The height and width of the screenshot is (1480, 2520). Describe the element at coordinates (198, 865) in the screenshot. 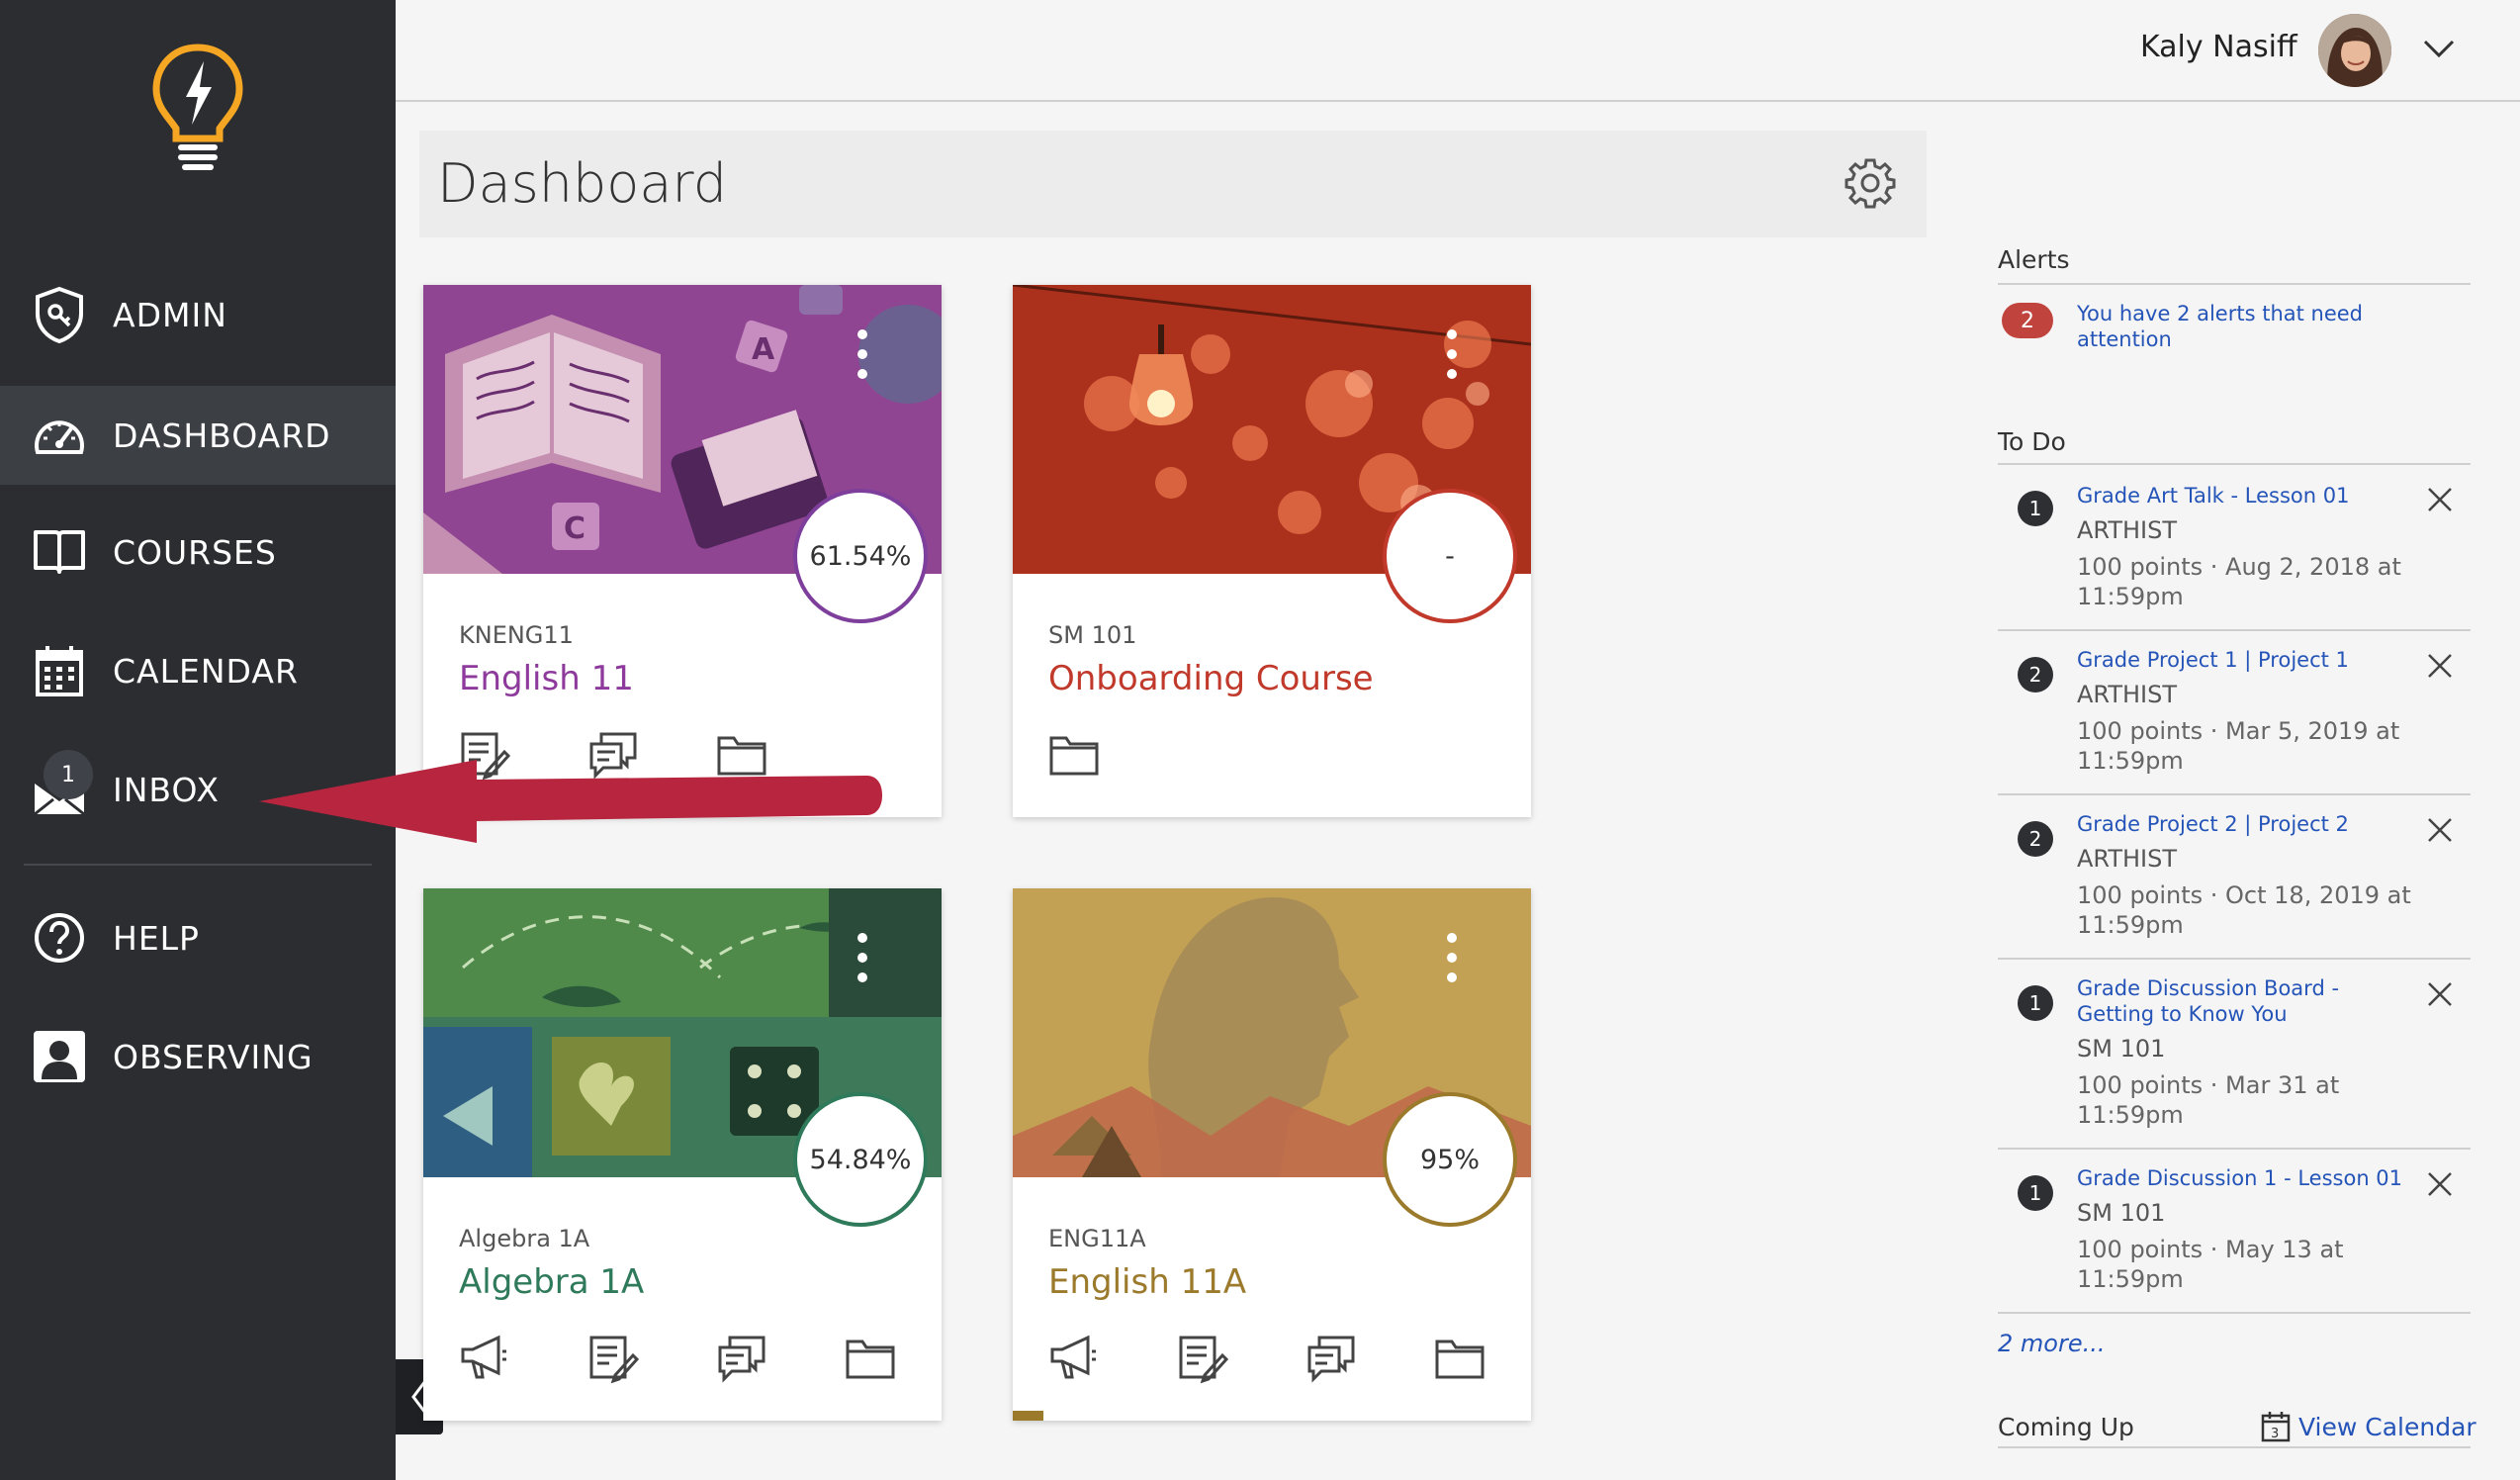

I see `sidebar-divider` at that location.